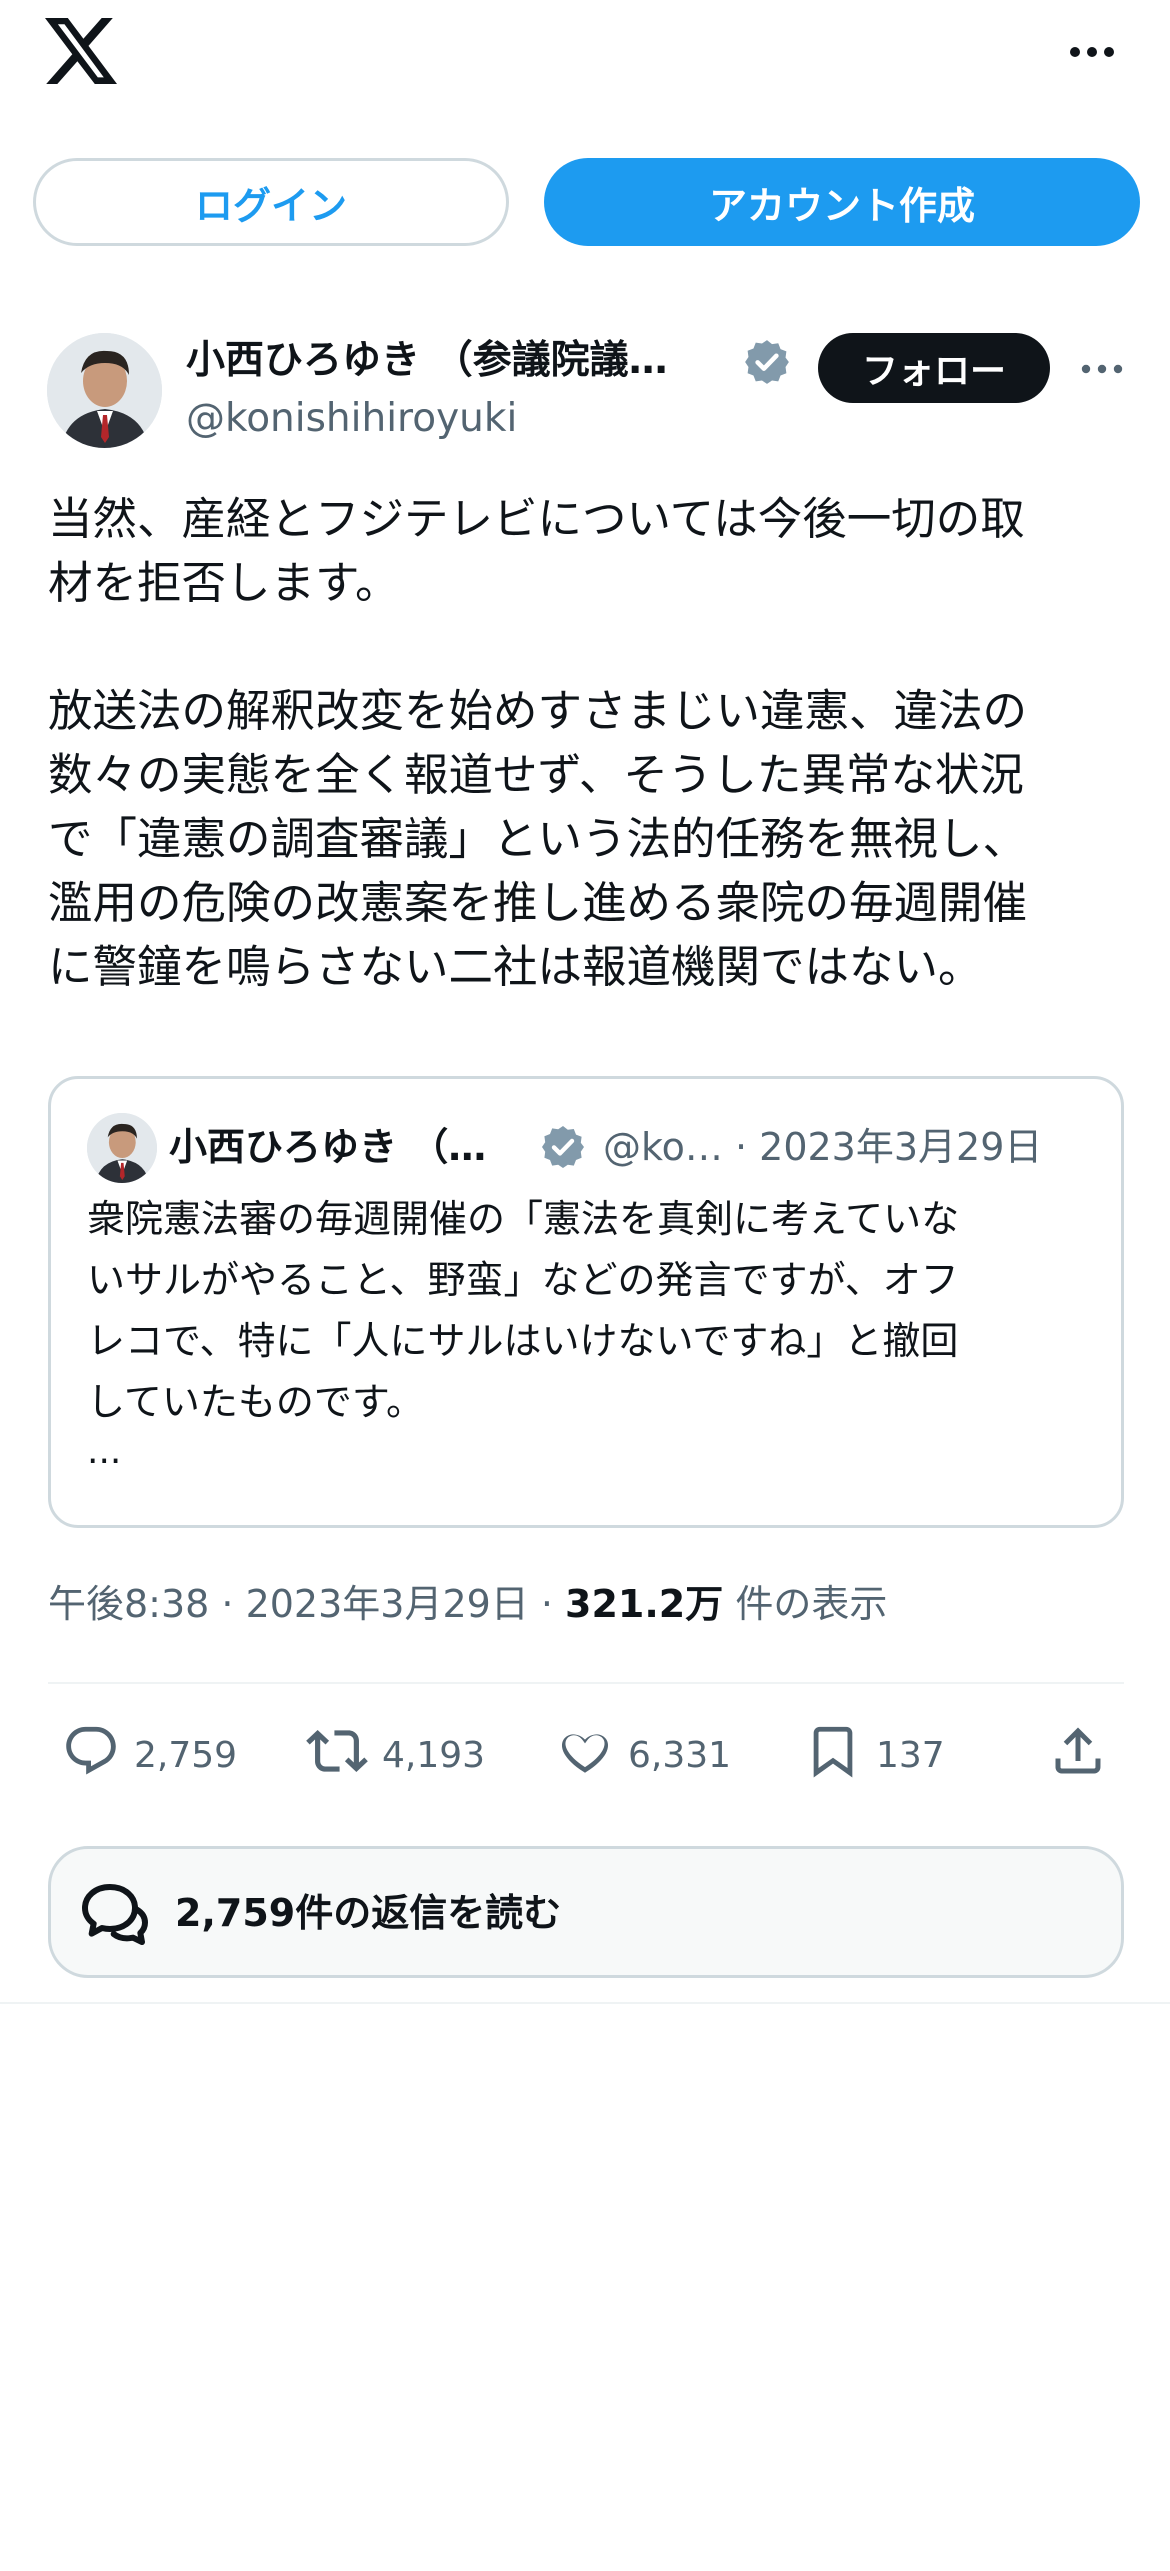  Describe the element at coordinates (644, 1604) in the screenshot. I see `views-count: 321.2万` at that location.